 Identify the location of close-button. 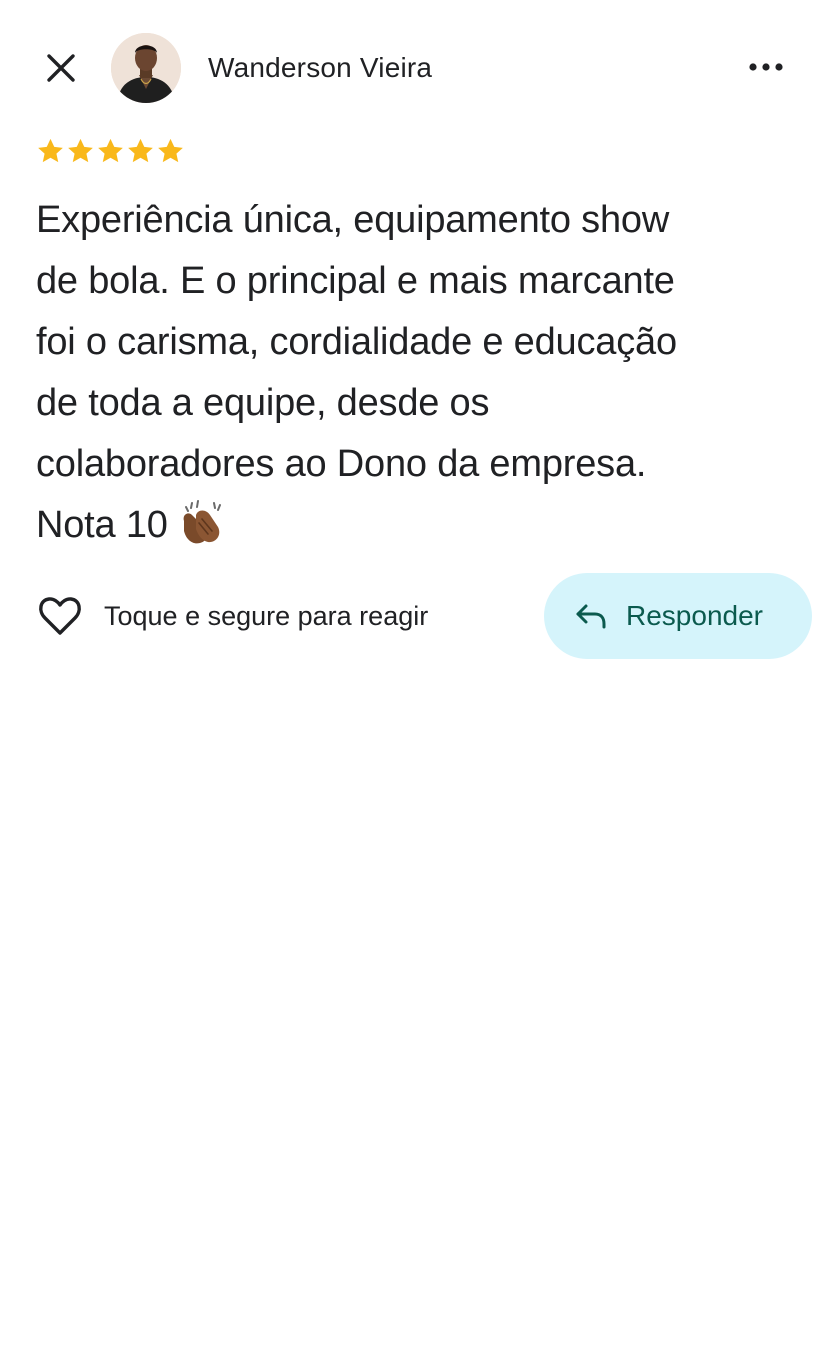
(61, 68).